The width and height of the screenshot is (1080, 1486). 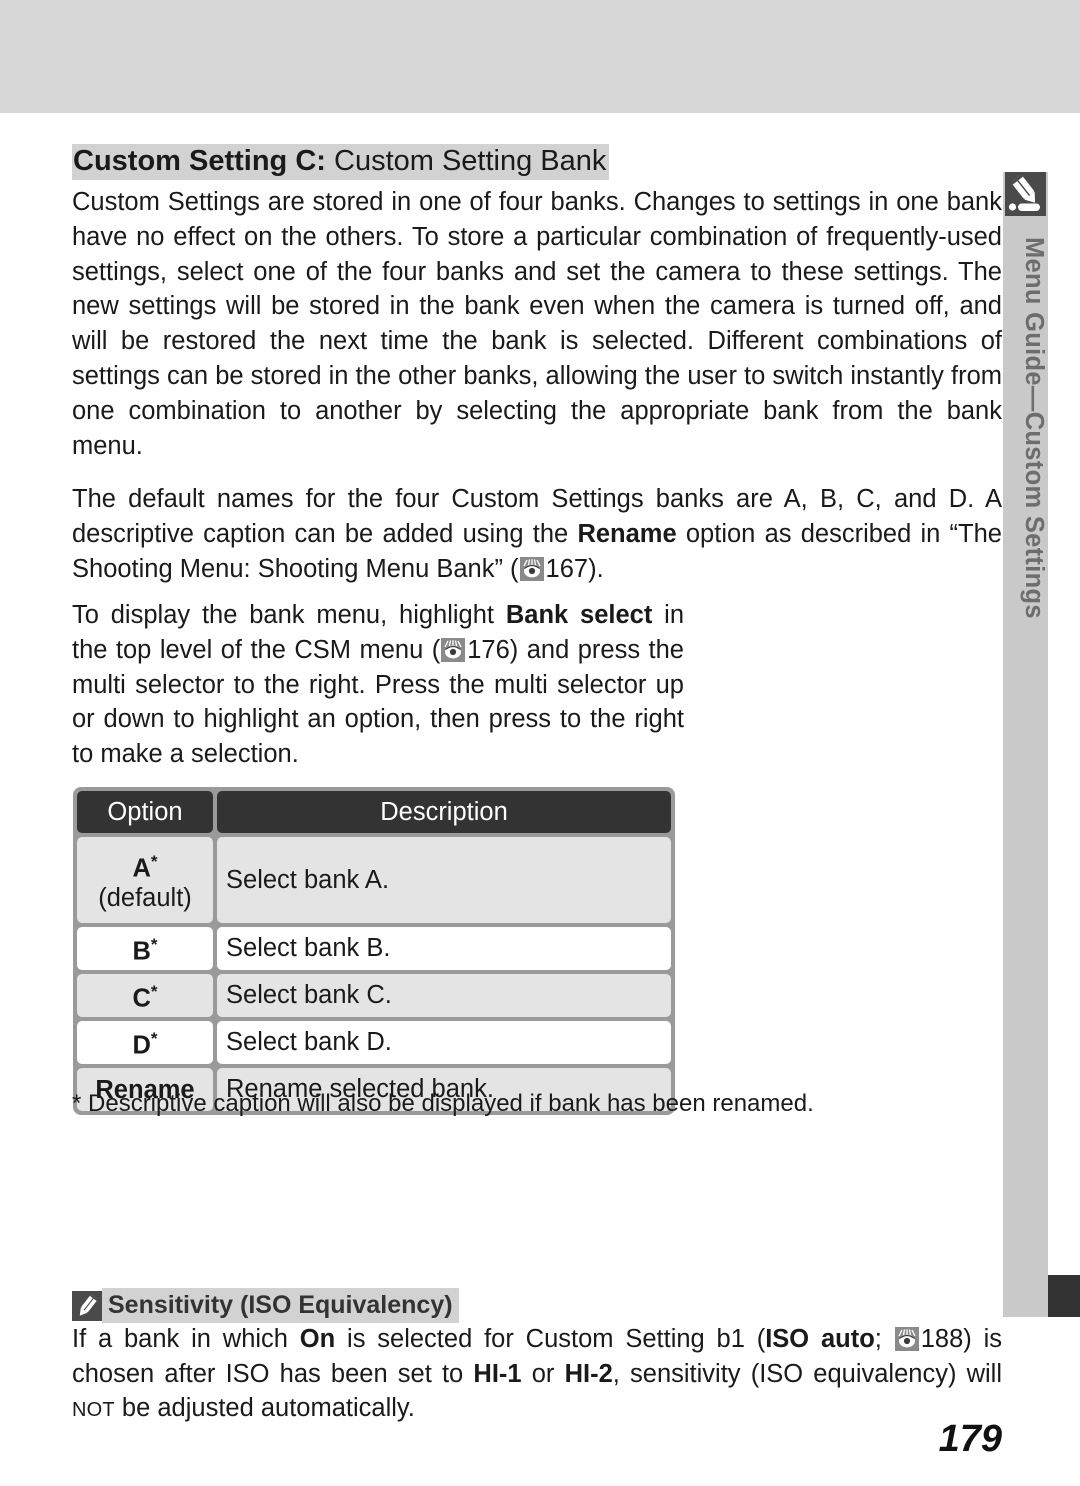 What do you see at coordinates (145, 898) in the screenshot?
I see `option-default-label: (default)` at bounding box center [145, 898].